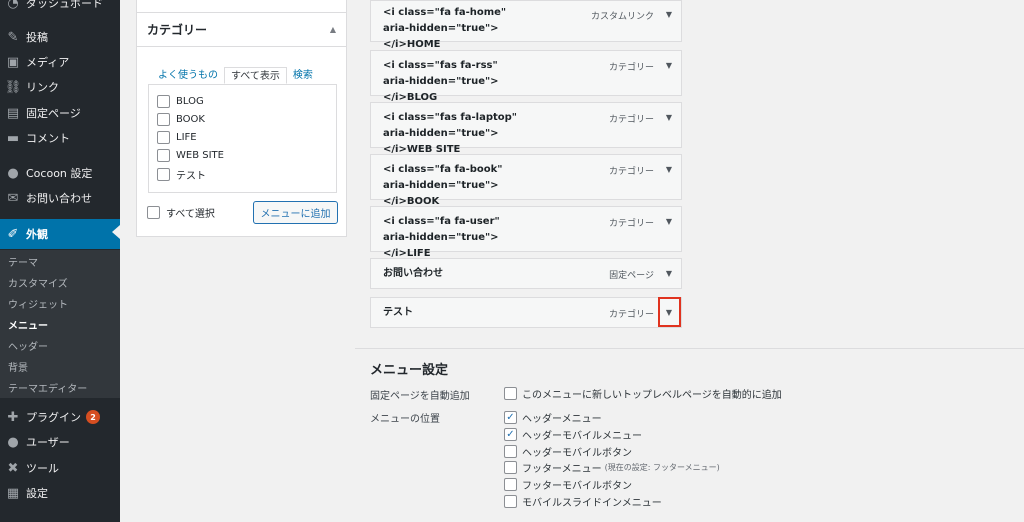 This screenshot has width=1024, height=522. What do you see at coordinates (180, 101) in the screenshot?
I see `list-item: BLOG` at bounding box center [180, 101].